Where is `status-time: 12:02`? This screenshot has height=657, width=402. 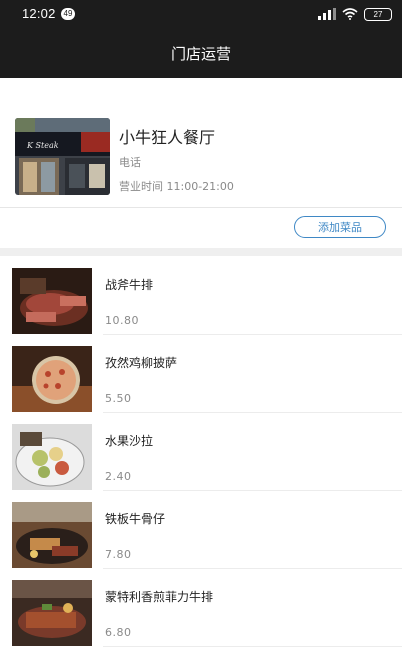
status-time: 12:02 is located at coordinates (39, 13).